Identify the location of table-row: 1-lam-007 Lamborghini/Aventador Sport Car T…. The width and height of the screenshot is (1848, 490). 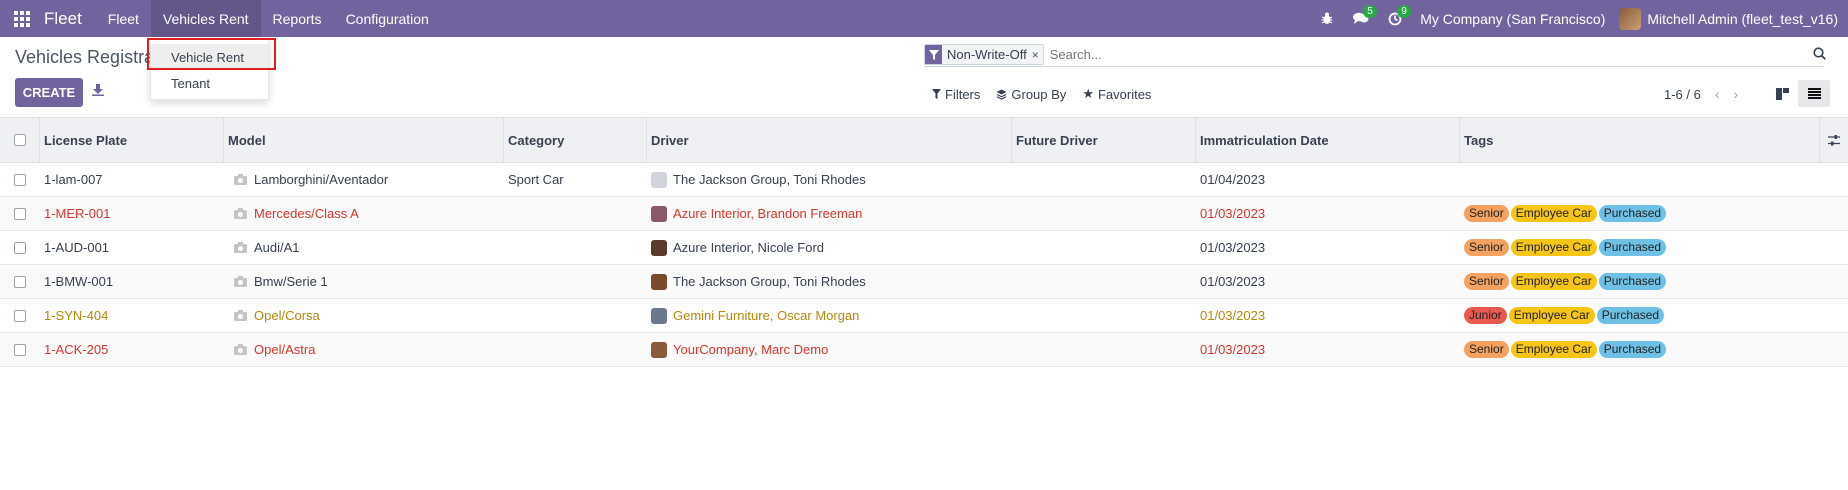
(924, 180).